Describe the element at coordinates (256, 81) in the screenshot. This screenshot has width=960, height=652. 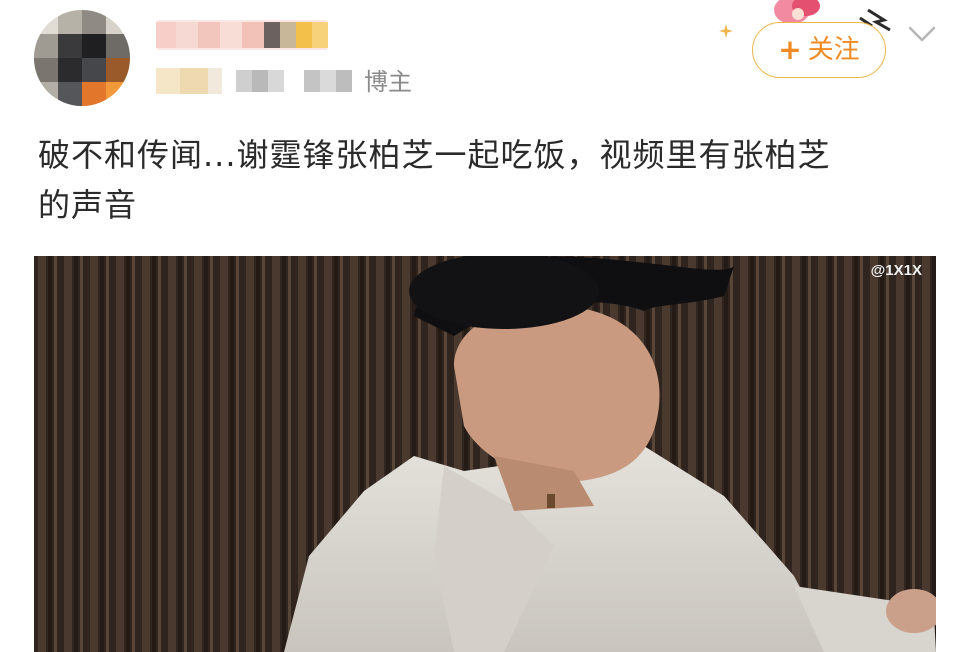
I see `post-meta-blurred` at that location.